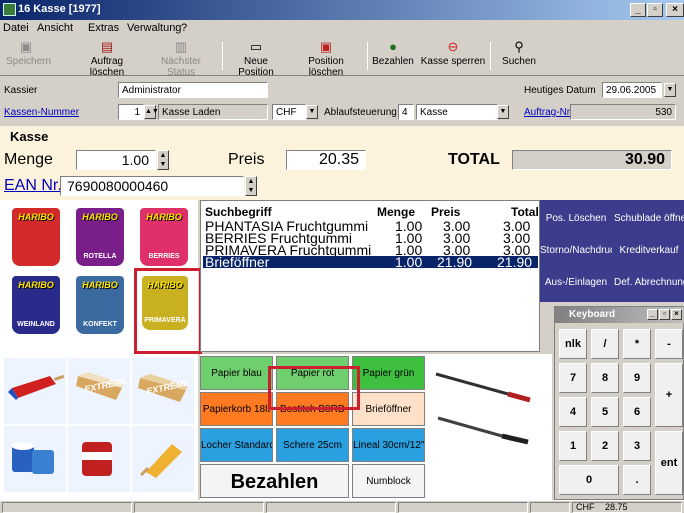  What do you see at coordinates (573, 378) in the screenshot?
I see `key-7: 7` at bounding box center [573, 378].